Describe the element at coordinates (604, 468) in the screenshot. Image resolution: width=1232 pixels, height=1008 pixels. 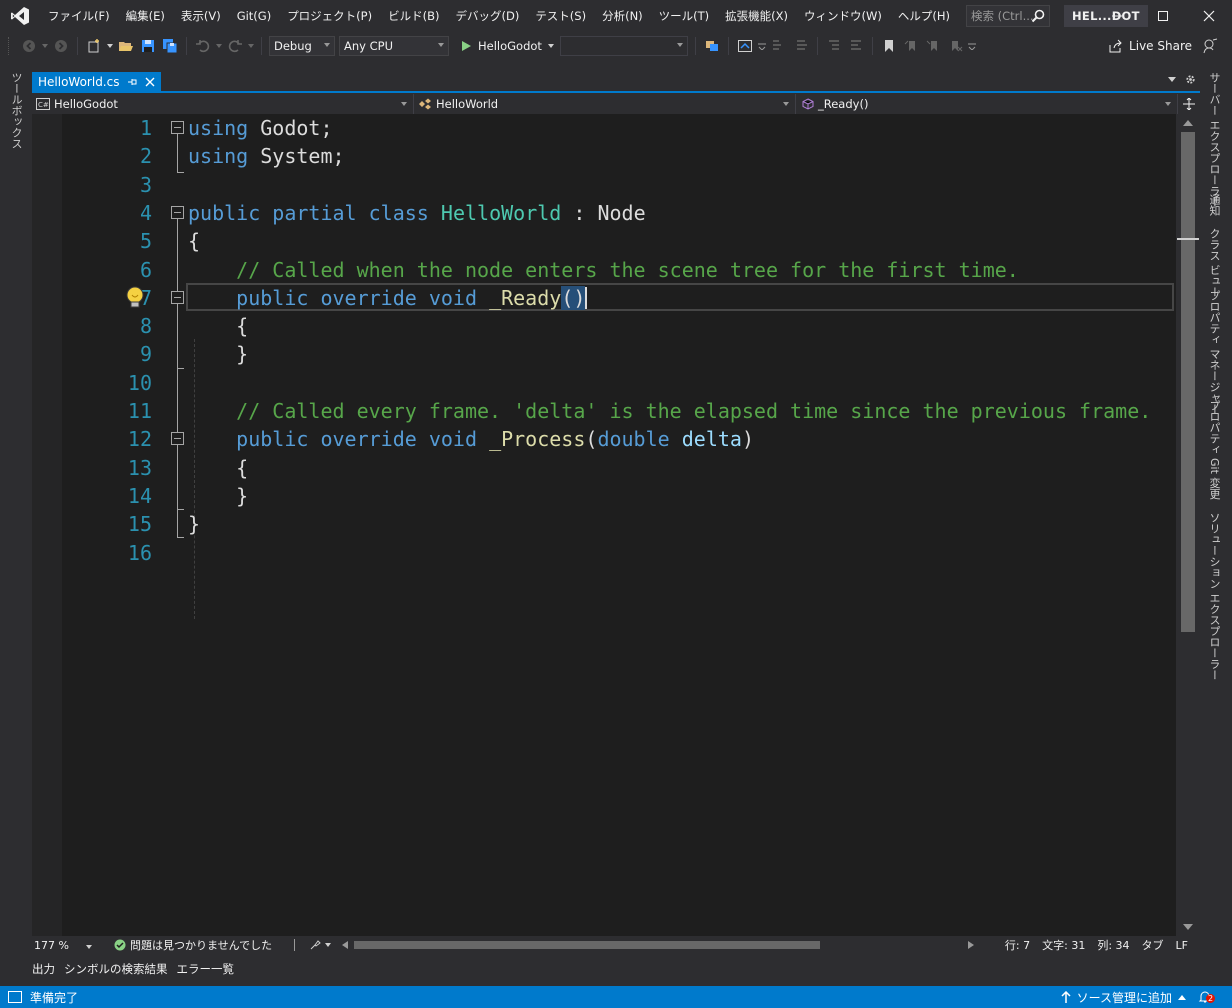
I see `code-line: 13 {` at that location.